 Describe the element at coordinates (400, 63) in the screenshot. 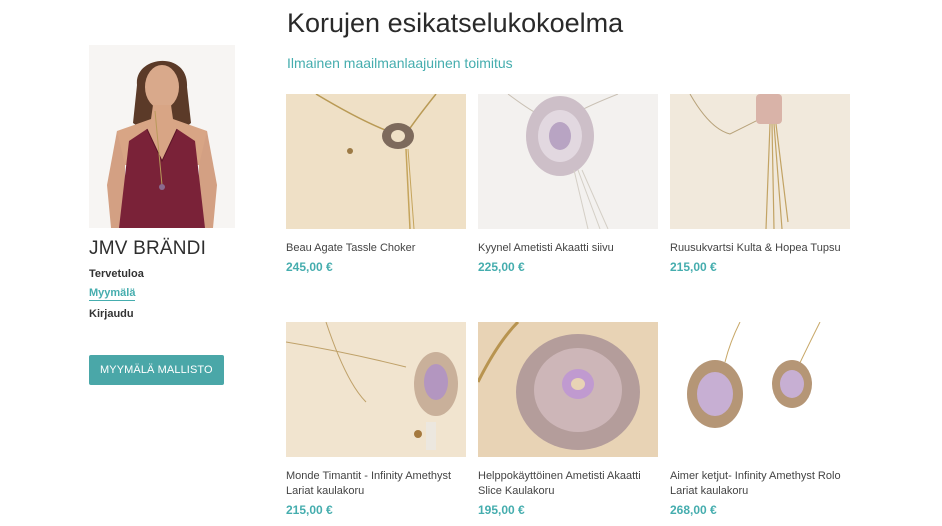

I see `shipping-banner: Ilmainen maailmanlaajuinen toimitus` at that location.